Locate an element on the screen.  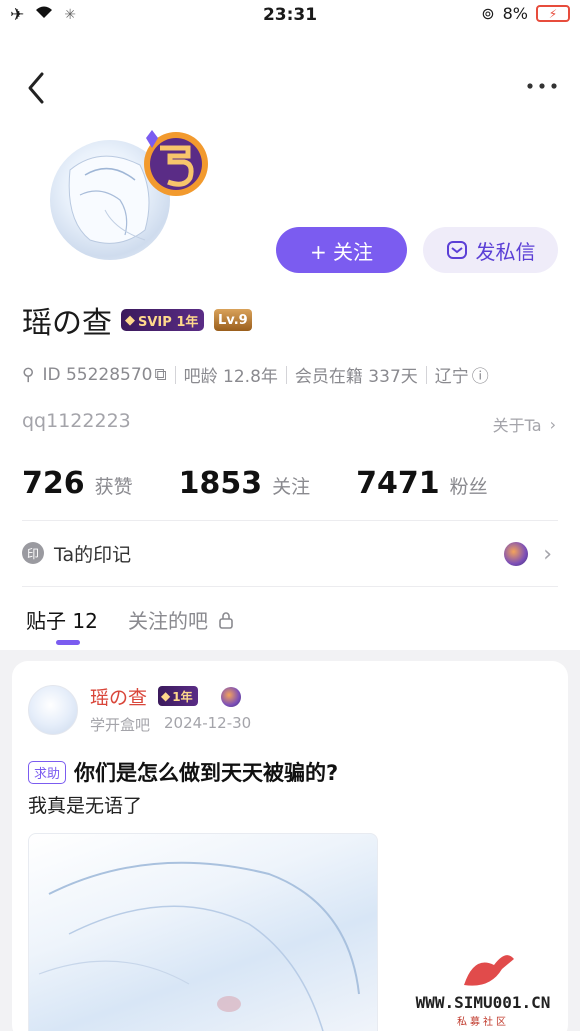
post-image is located at coordinates (203, 932).